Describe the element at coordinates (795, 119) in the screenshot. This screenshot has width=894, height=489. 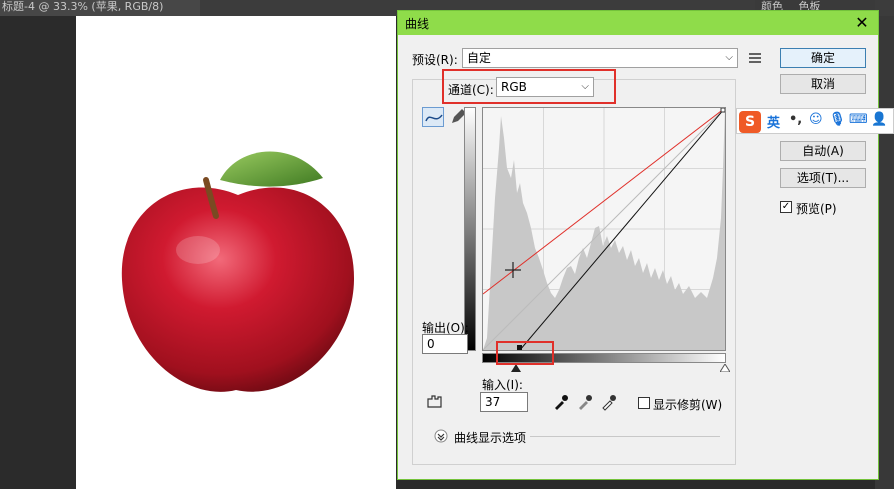
I see `punctuation-icon: •,` at that location.